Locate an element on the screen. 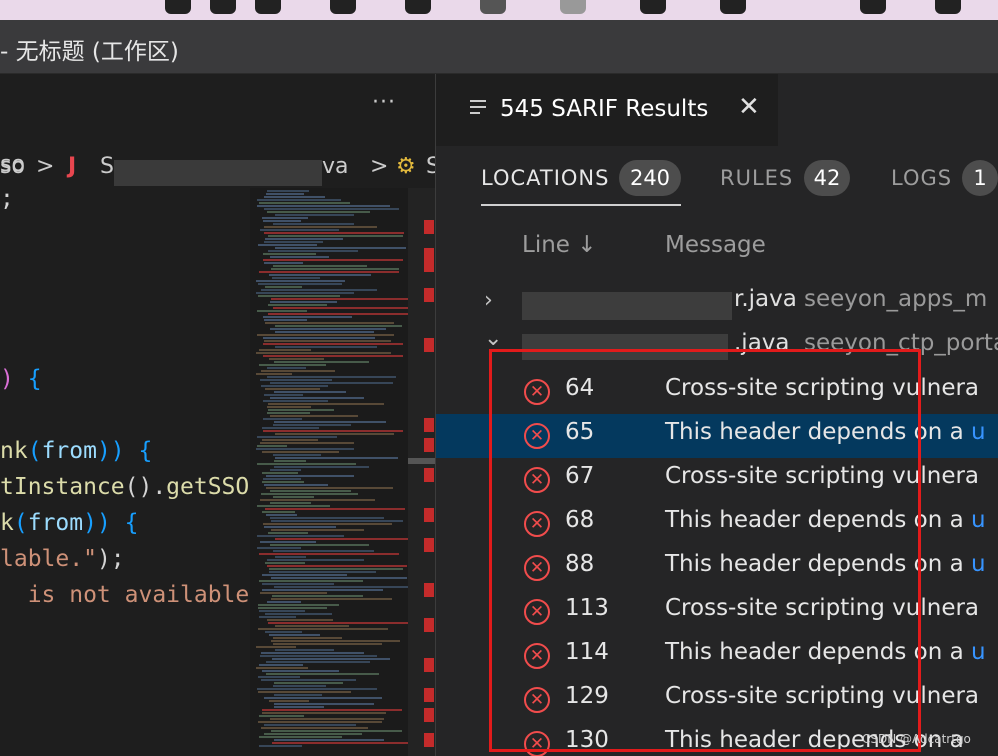 The image size is (998, 756). breadcrumb-folder: so is located at coordinates (12, 166).